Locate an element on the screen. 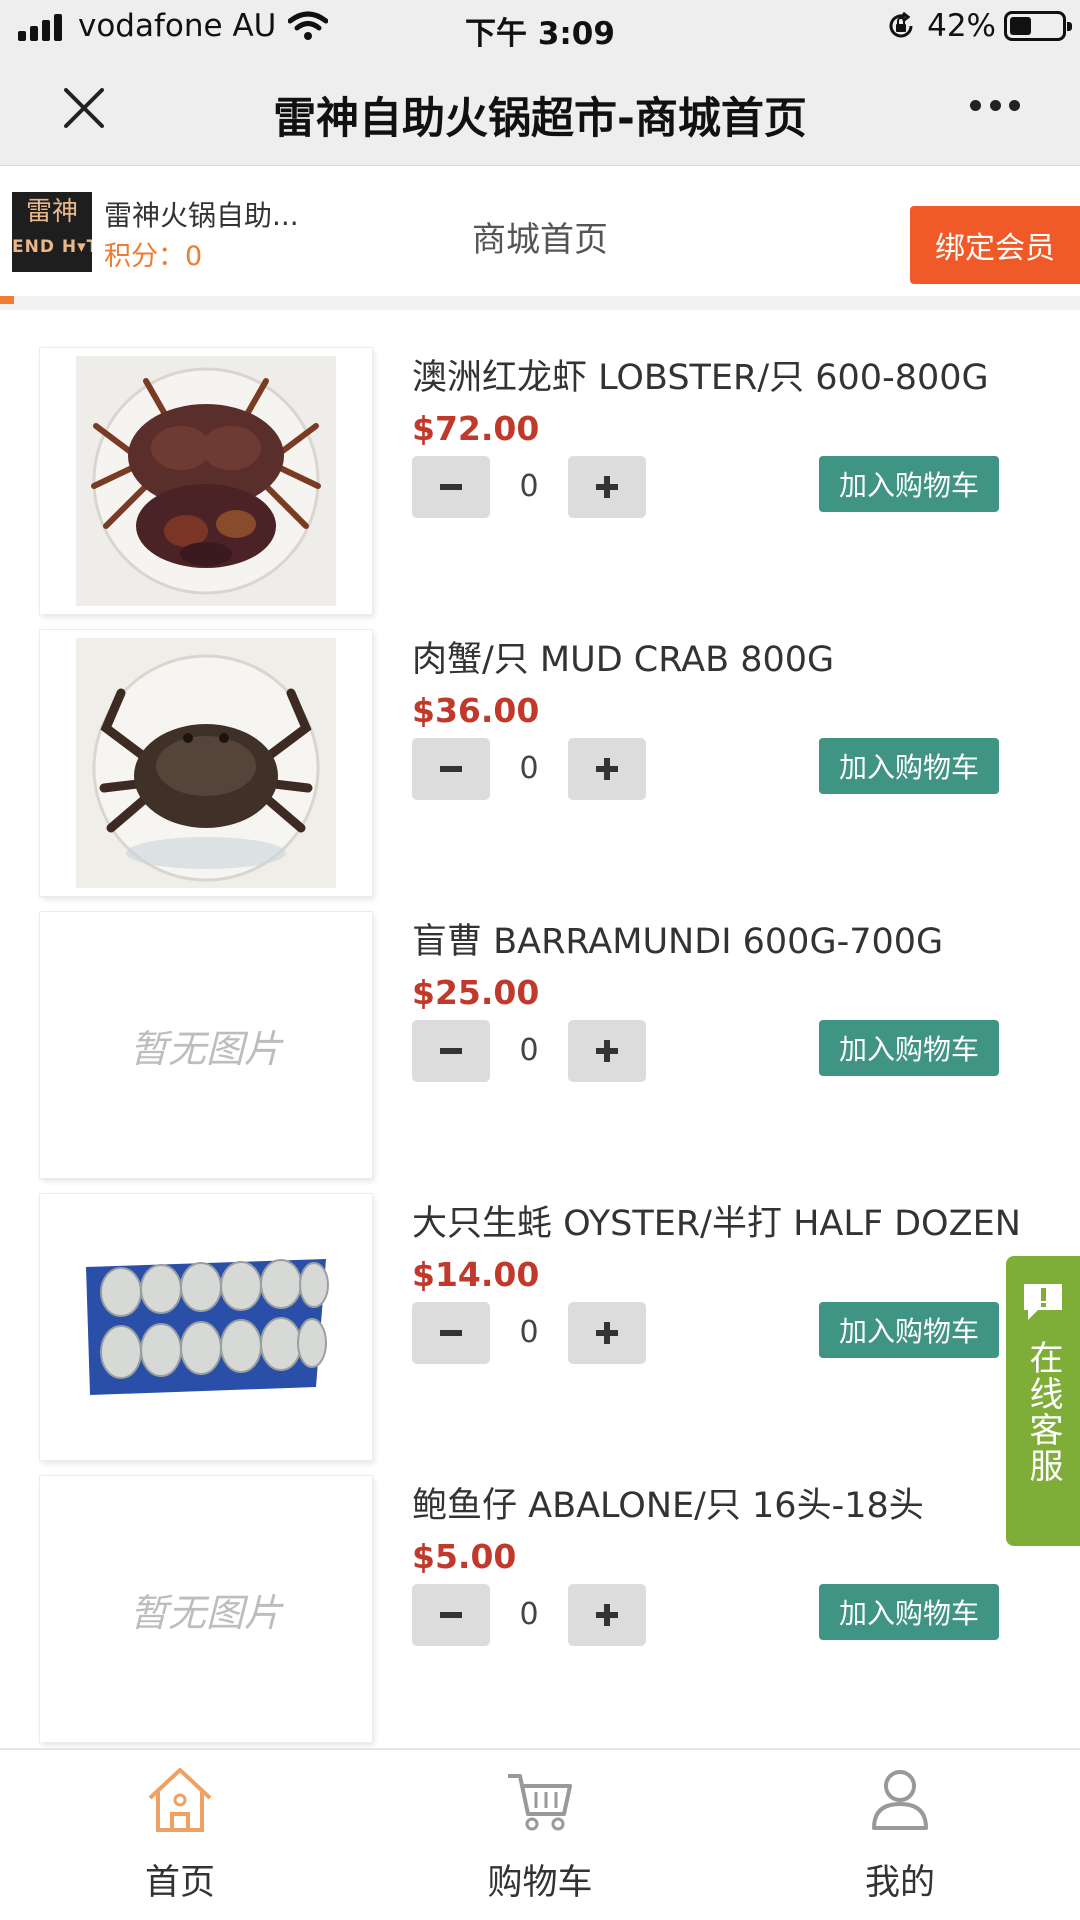 The width and height of the screenshot is (1080, 1920). list-item: 澳洲红龙虾 LOBSTER/只 600-800G $72.00 0 加入购物车 is located at coordinates (540, 472).